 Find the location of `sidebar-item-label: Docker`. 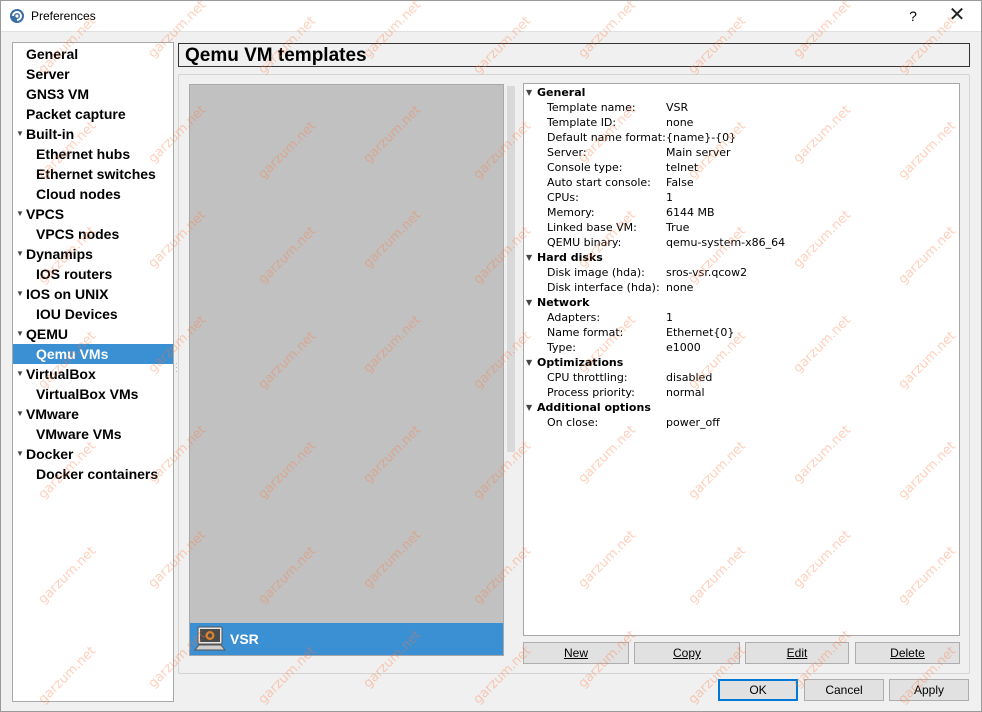

sidebar-item-label: Docker is located at coordinates (50, 454).